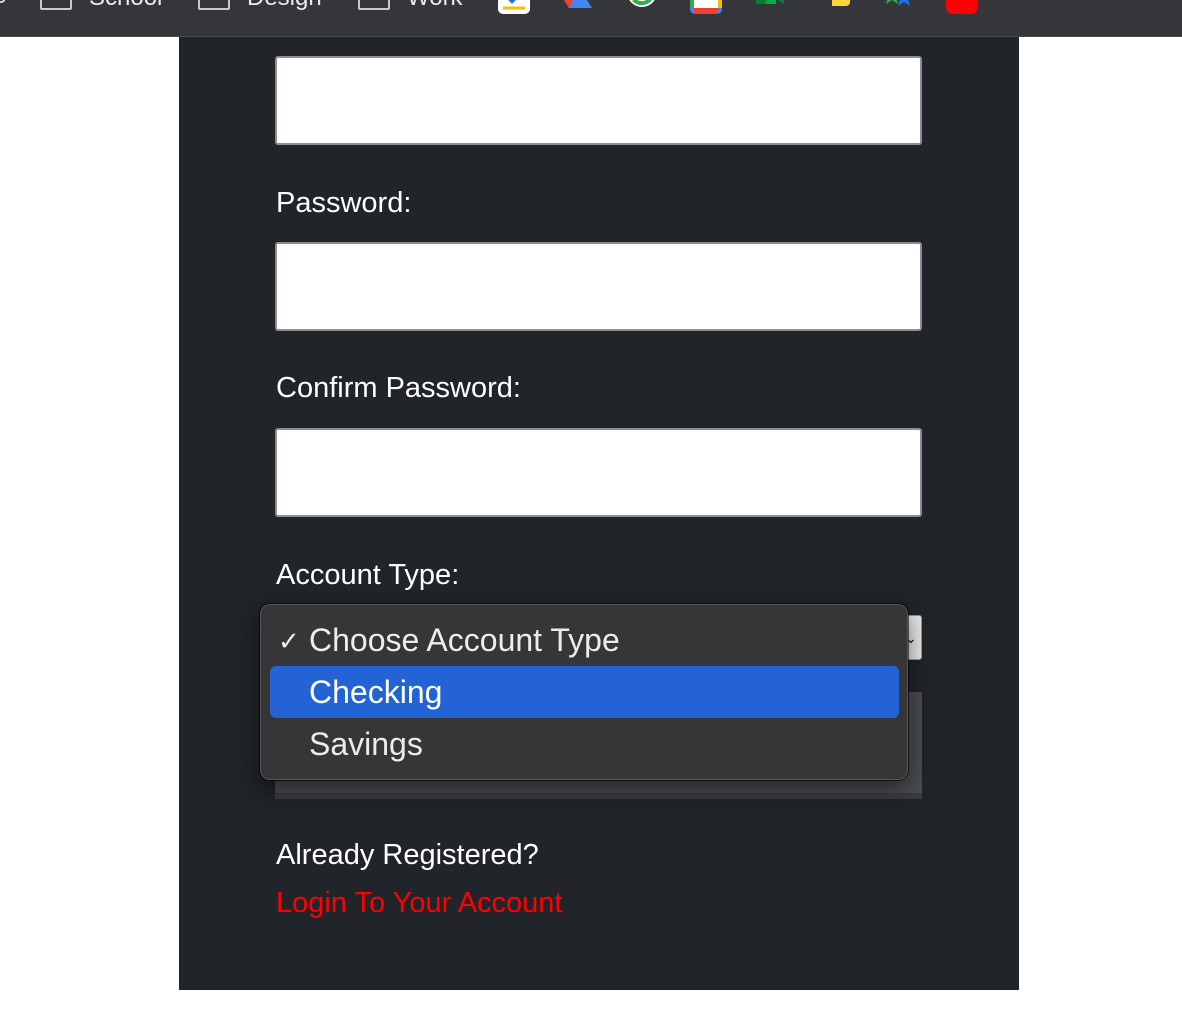 The height and width of the screenshot is (1010, 1182). What do you see at coordinates (770, 7) in the screenshot?
I see `google-meet-icon` at bounding box center [770, 7].